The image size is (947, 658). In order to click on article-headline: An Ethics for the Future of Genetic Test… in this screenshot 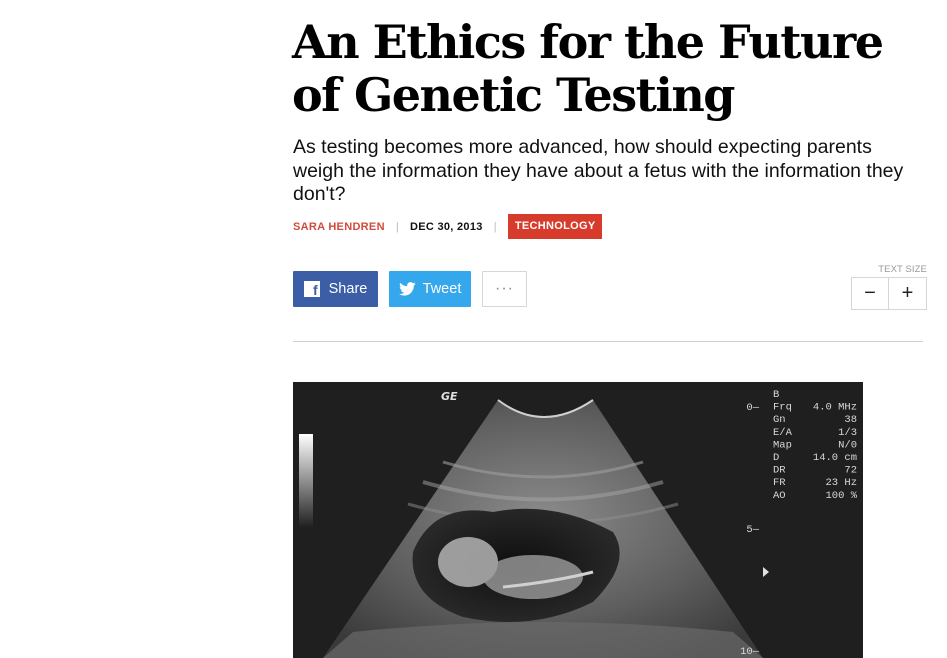, I will do `click(588, 68)`.